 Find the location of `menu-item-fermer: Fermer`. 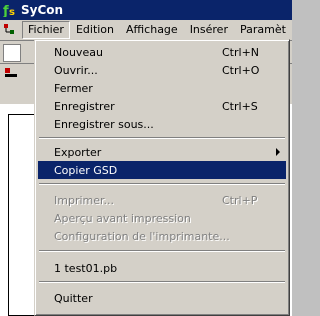

menu-item-fermer: Fermer is located at coordinates (162, 88).